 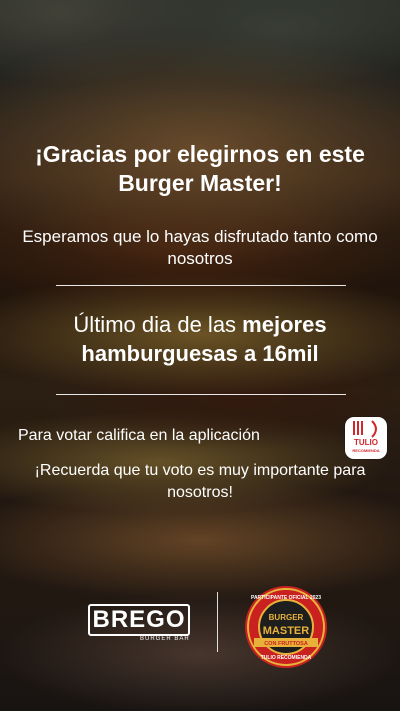 What do you see at coordinates (286, 598) in the screenshot?
I see `badge-top-text: PARTICIPANTE OFICIAL 2023` at bounding box center [286, 598].